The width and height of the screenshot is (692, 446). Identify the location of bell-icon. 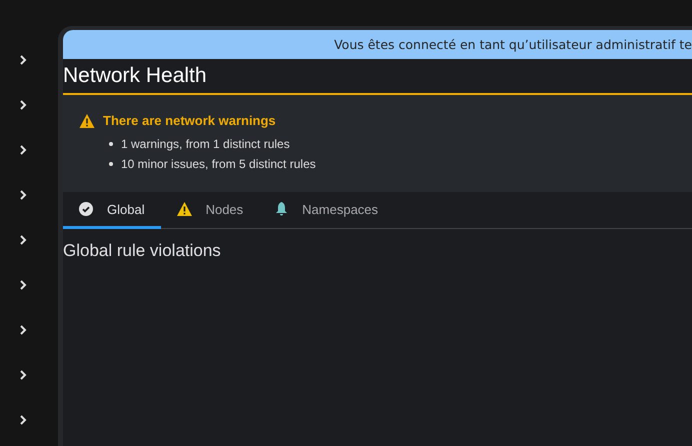
(281, 209).